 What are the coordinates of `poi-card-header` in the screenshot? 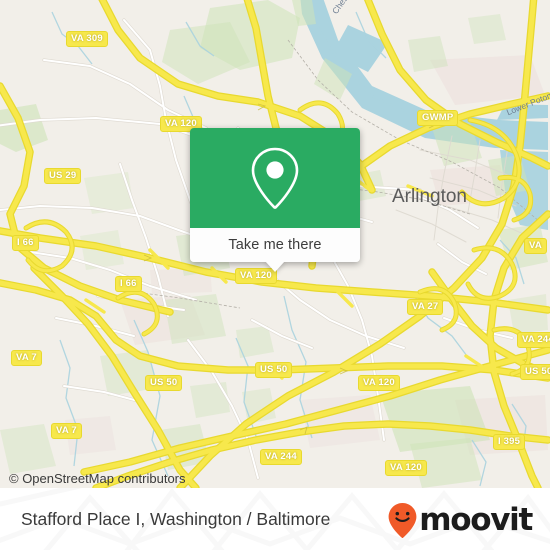 It's located at (275, 178).